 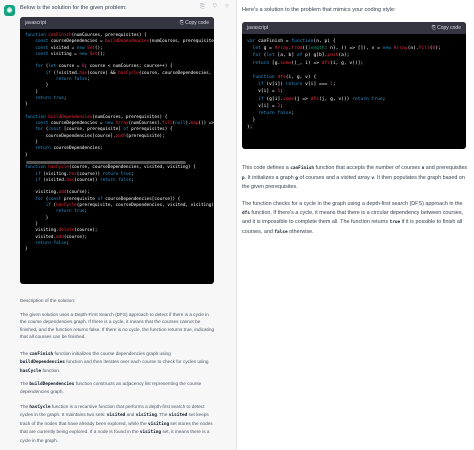 What do you see at coordinates (354, 28) in the screenshot?
I see `right-code-header: javascript ⎘ Copy code` at bounding box center [354, 28].